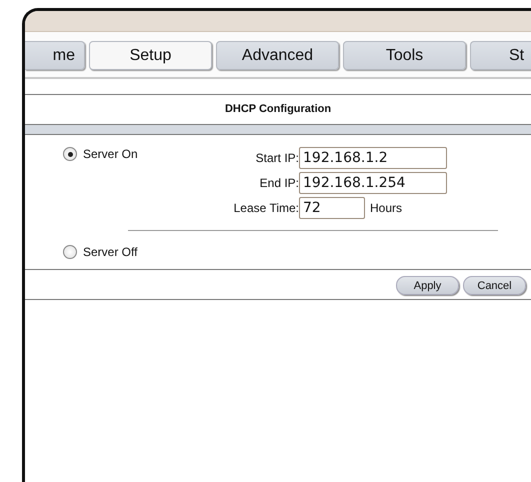 The width and height of the screenshot is (531, 482). I want to click on input-field: 72, so click(332, 208).